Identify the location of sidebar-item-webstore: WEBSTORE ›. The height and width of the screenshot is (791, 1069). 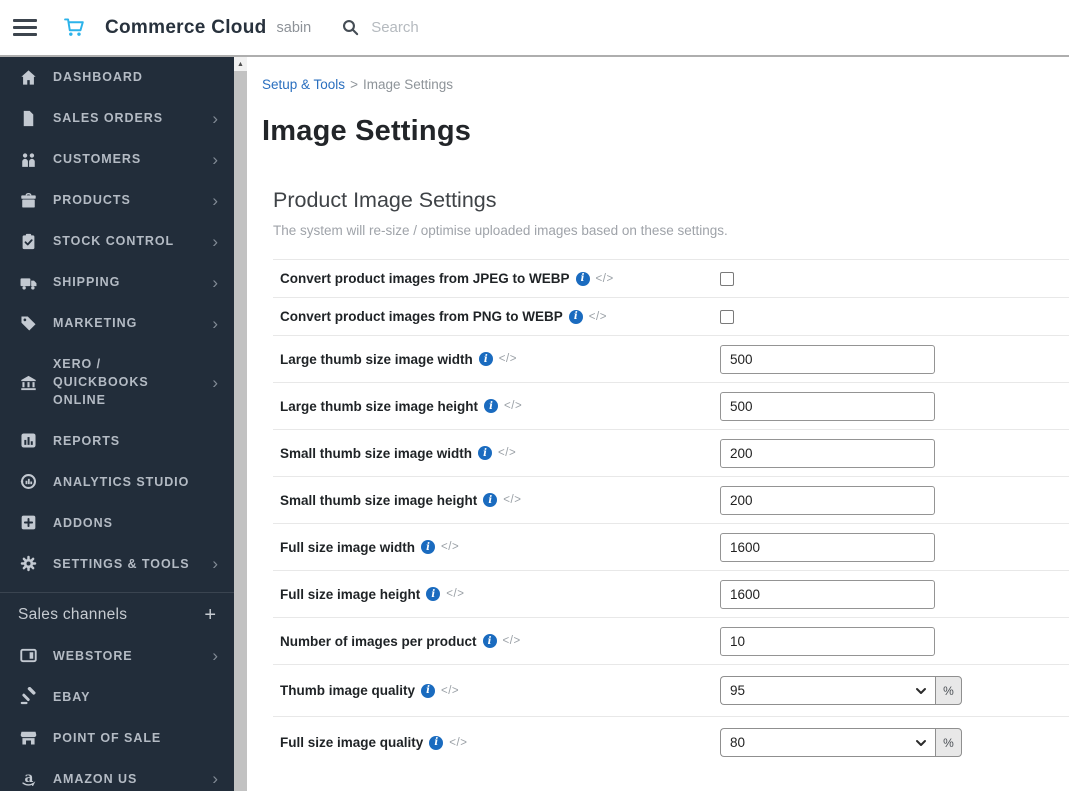
(117, 655).